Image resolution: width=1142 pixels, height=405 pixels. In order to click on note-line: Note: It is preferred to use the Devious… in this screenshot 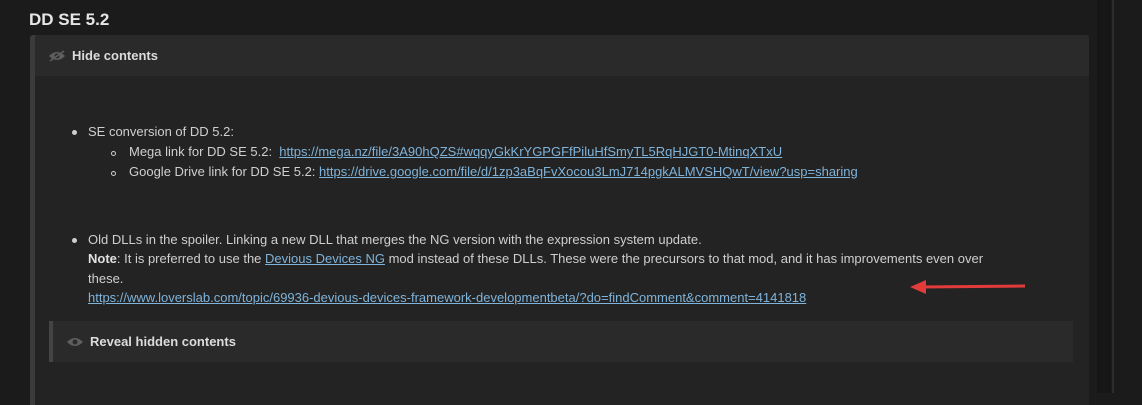, I will do `click(535, 259)`.